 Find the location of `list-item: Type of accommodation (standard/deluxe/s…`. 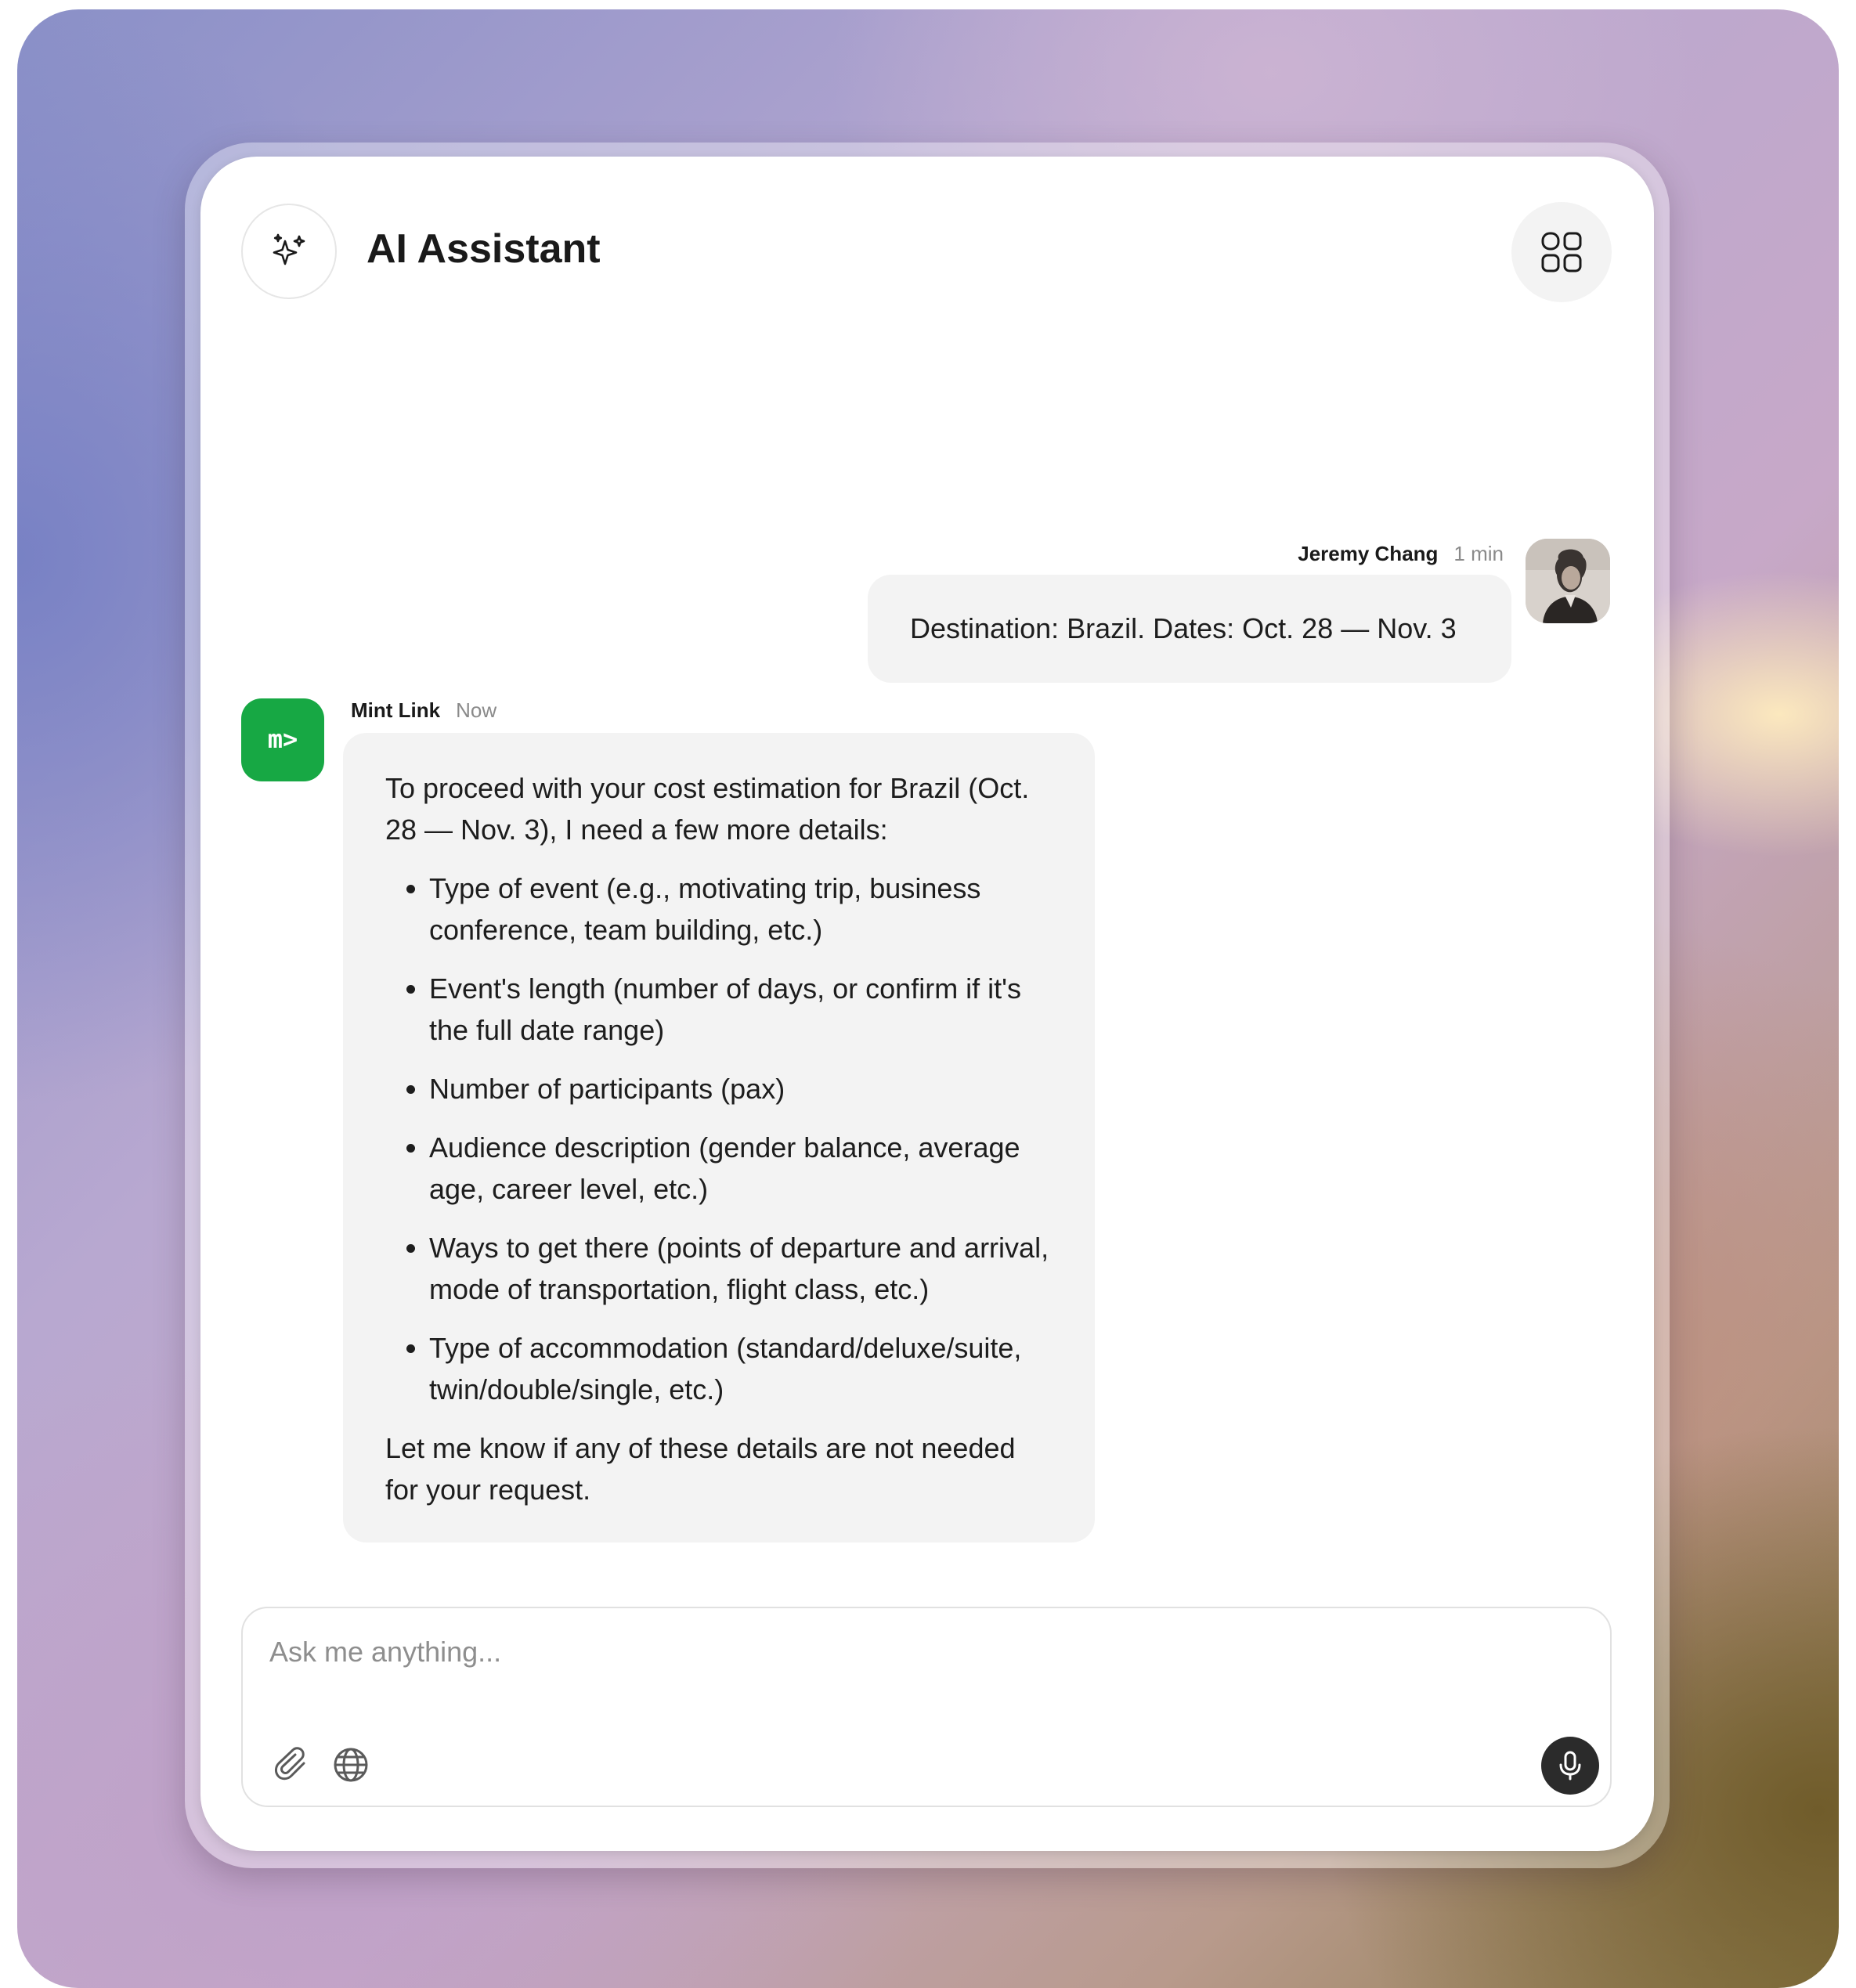

list-item: Type of accommodation (standard/deluxe/s… is located at coordinates (741, 1368).